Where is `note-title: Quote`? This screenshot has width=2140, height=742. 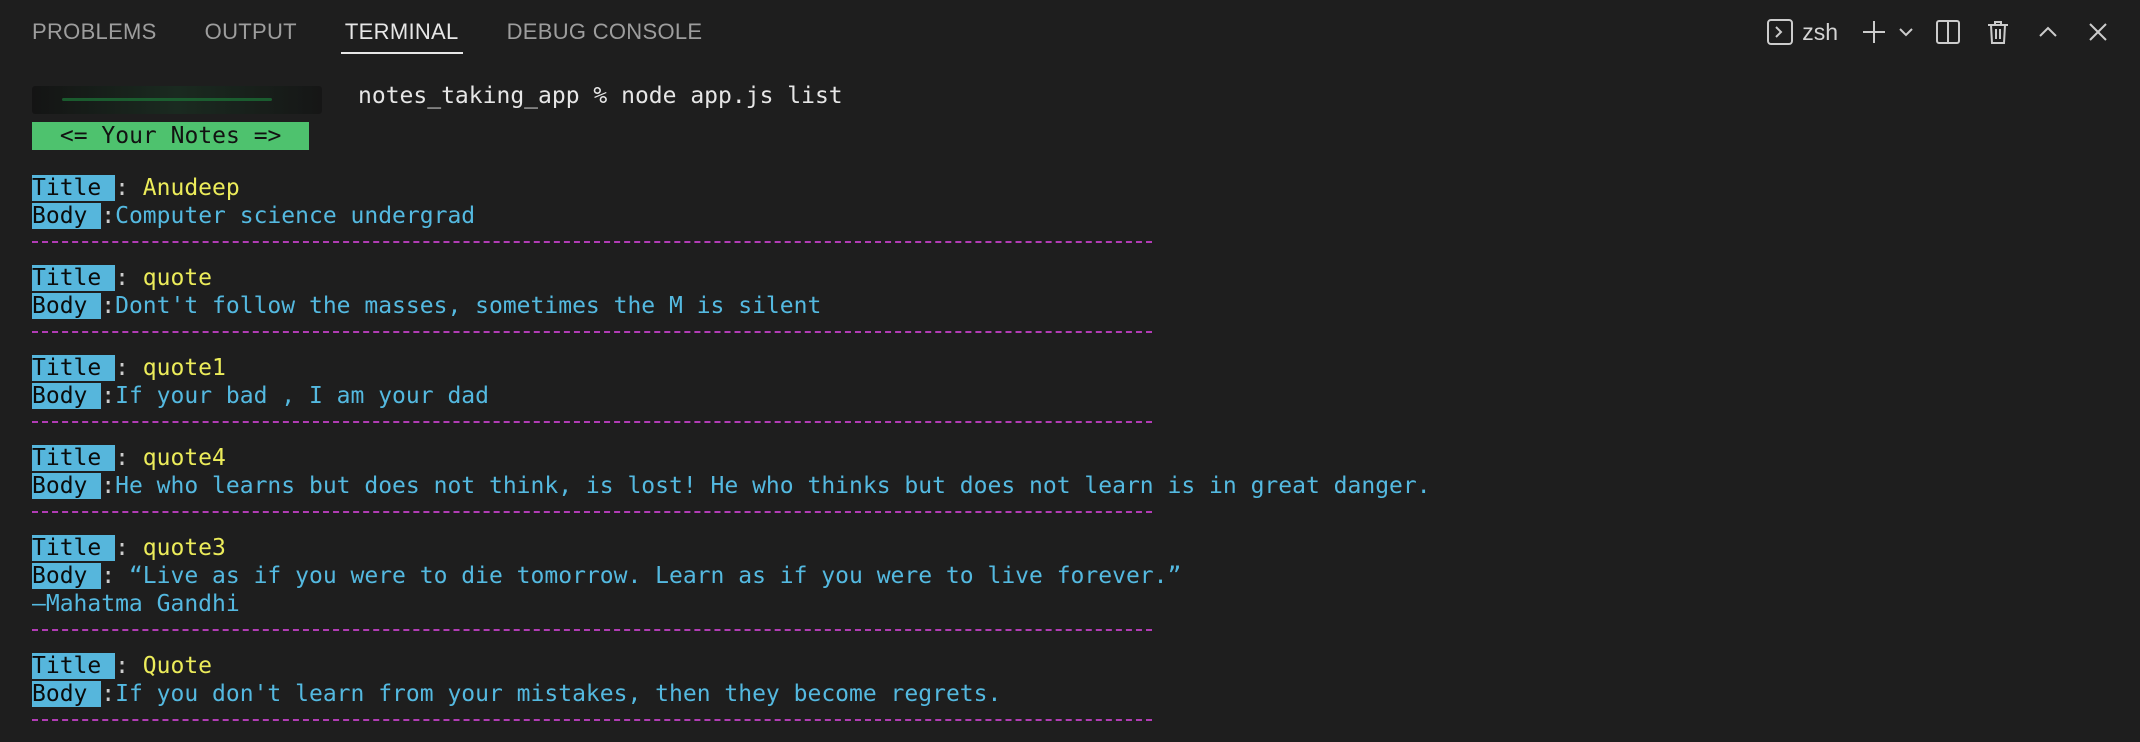 note-title: Quote is located at coordinates (177, 666).